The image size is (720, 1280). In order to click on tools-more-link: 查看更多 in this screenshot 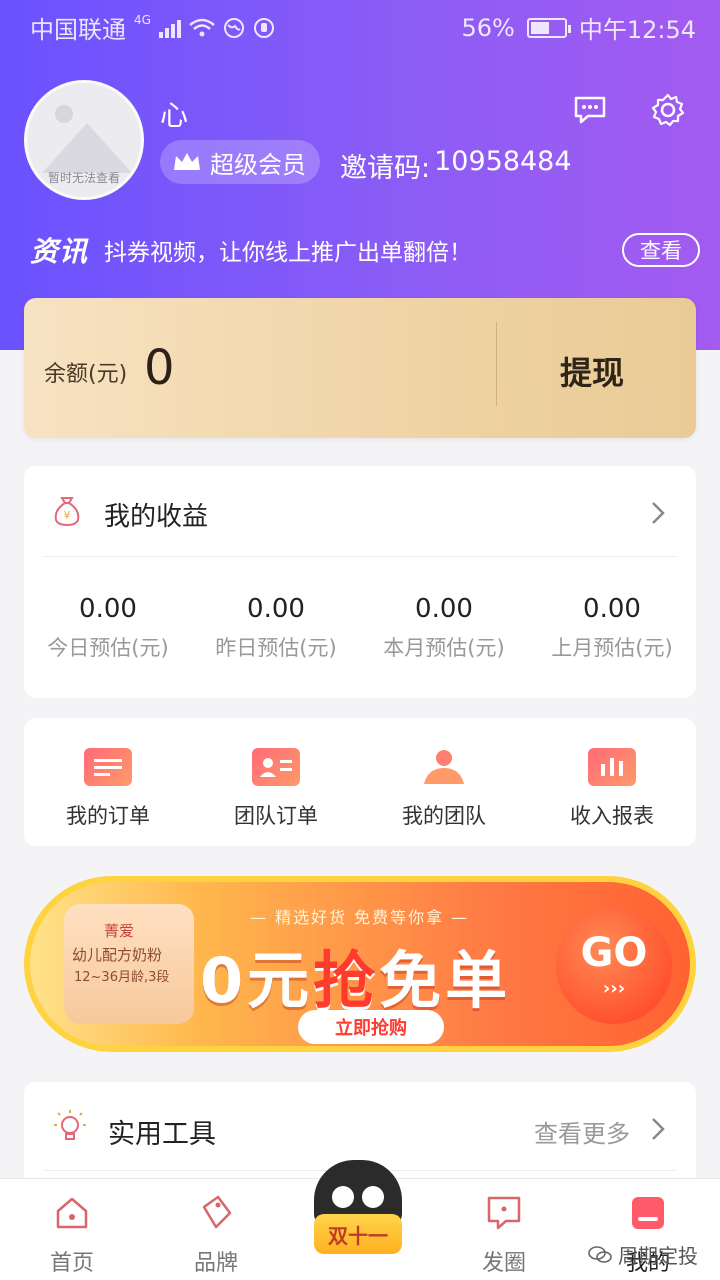, I will do `click(582, 1131)`.